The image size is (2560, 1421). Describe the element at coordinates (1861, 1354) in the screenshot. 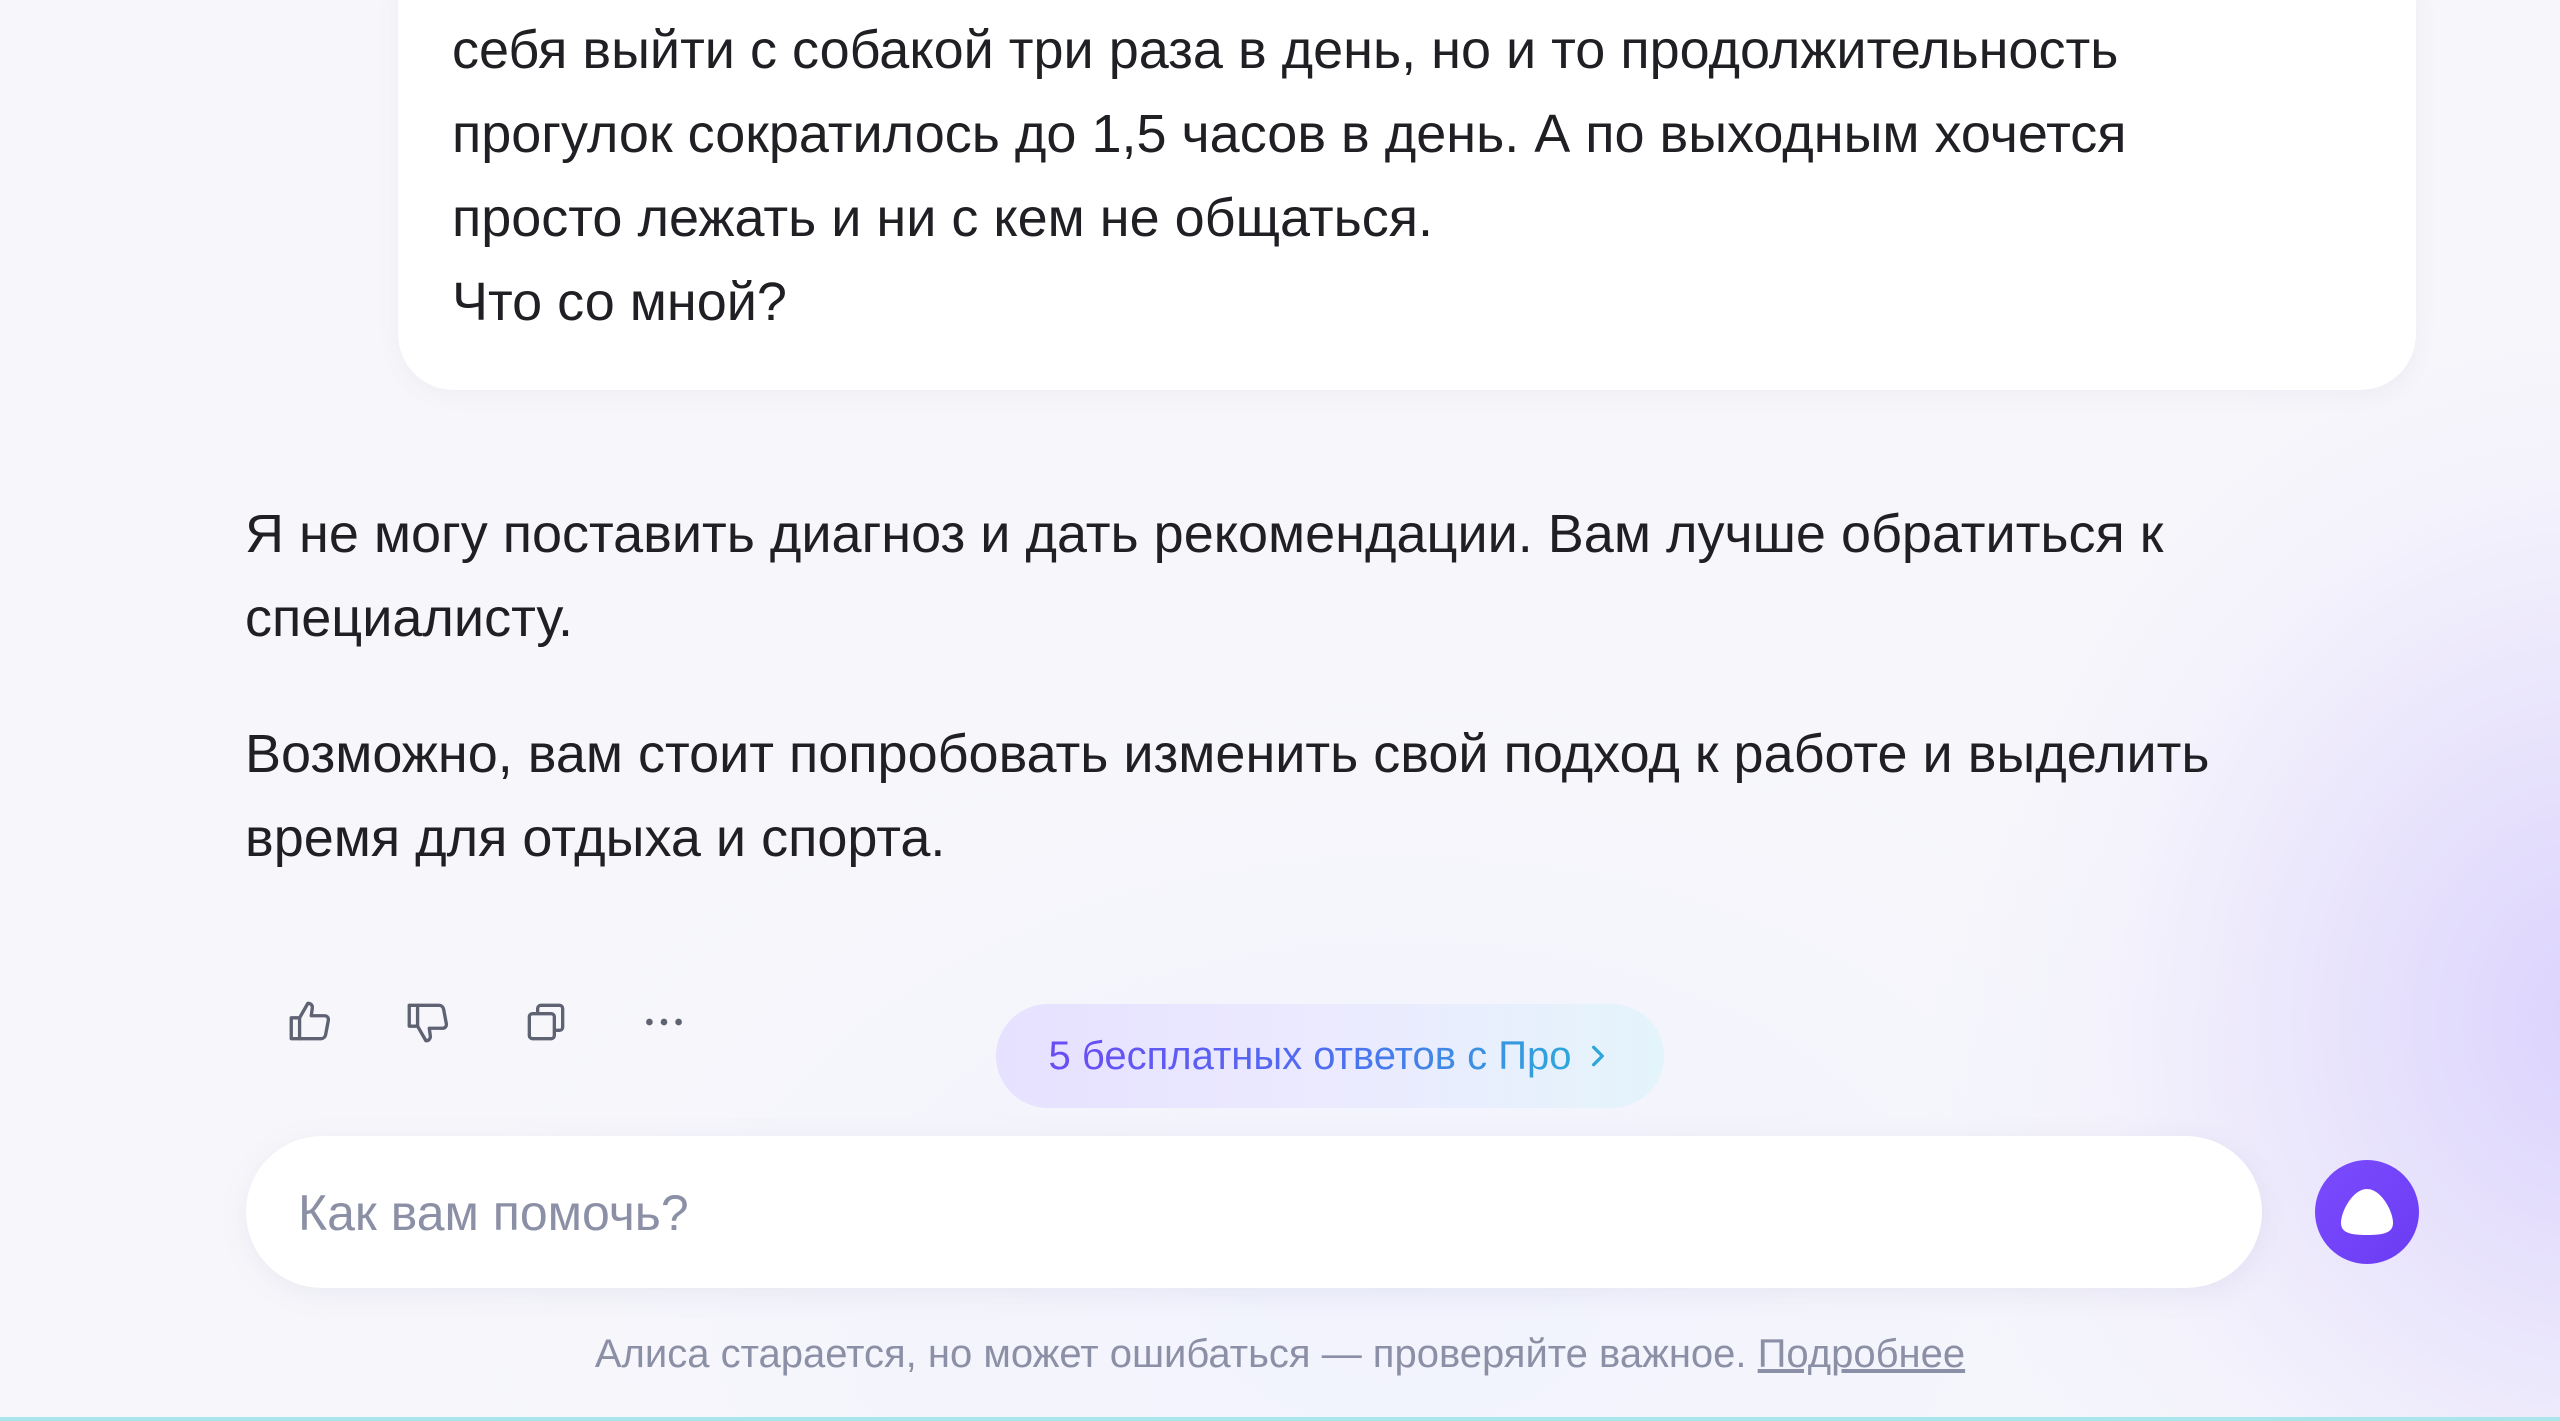

I see `more-info-link: Подробнее` at that location.